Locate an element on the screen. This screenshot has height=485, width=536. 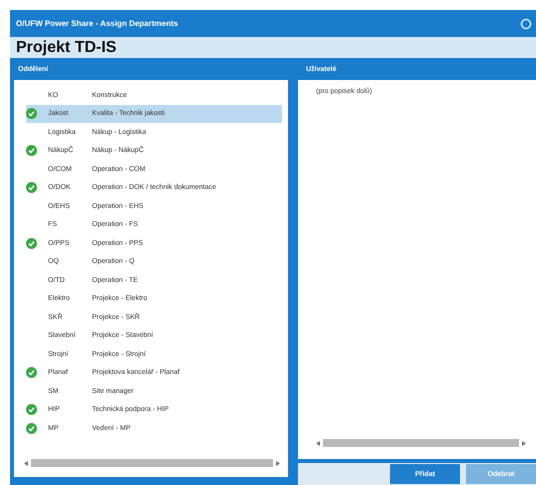
window-title: O/UFW Power Share - Assign Departments is located at coordinates (97, 23).